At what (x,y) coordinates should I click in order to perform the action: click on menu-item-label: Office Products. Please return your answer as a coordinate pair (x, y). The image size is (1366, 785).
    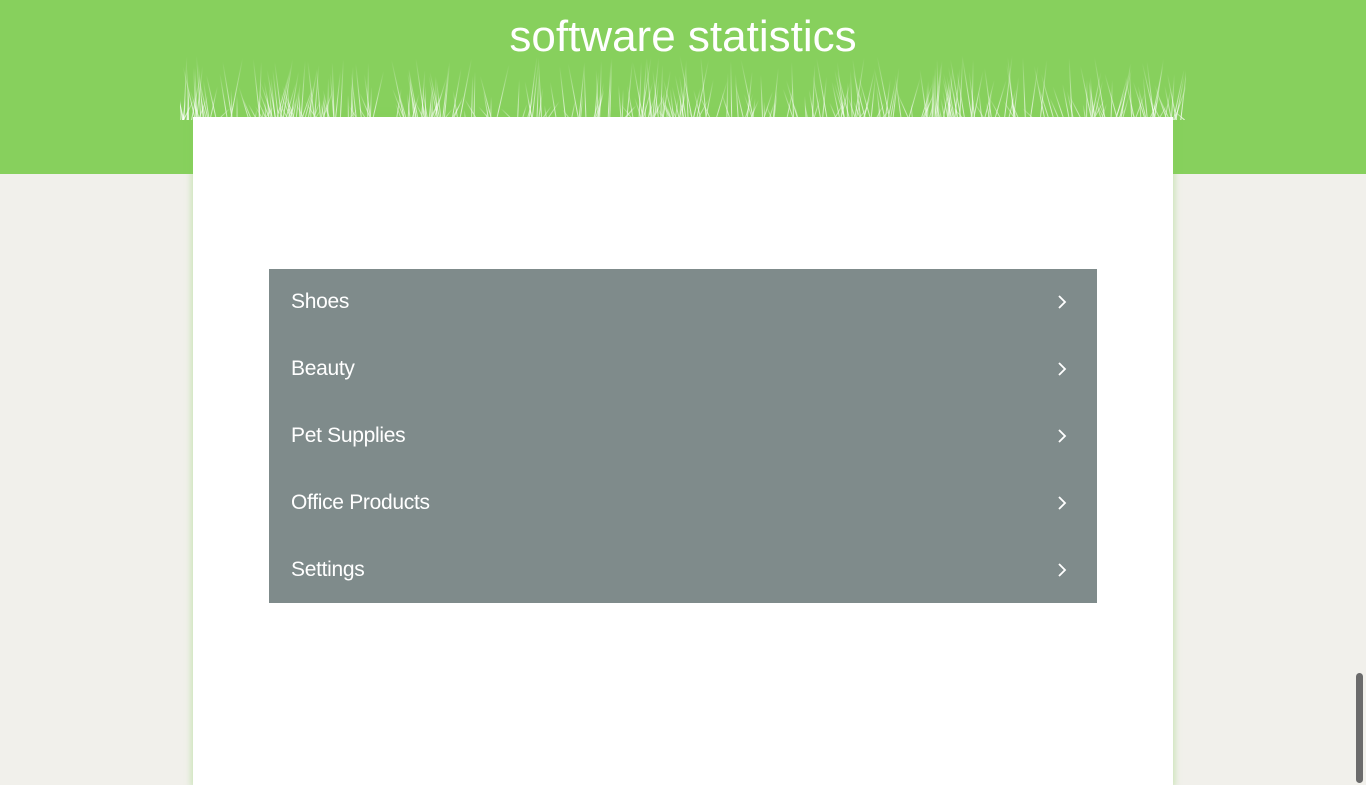
    Looking at the image, I should click on (360, 502).